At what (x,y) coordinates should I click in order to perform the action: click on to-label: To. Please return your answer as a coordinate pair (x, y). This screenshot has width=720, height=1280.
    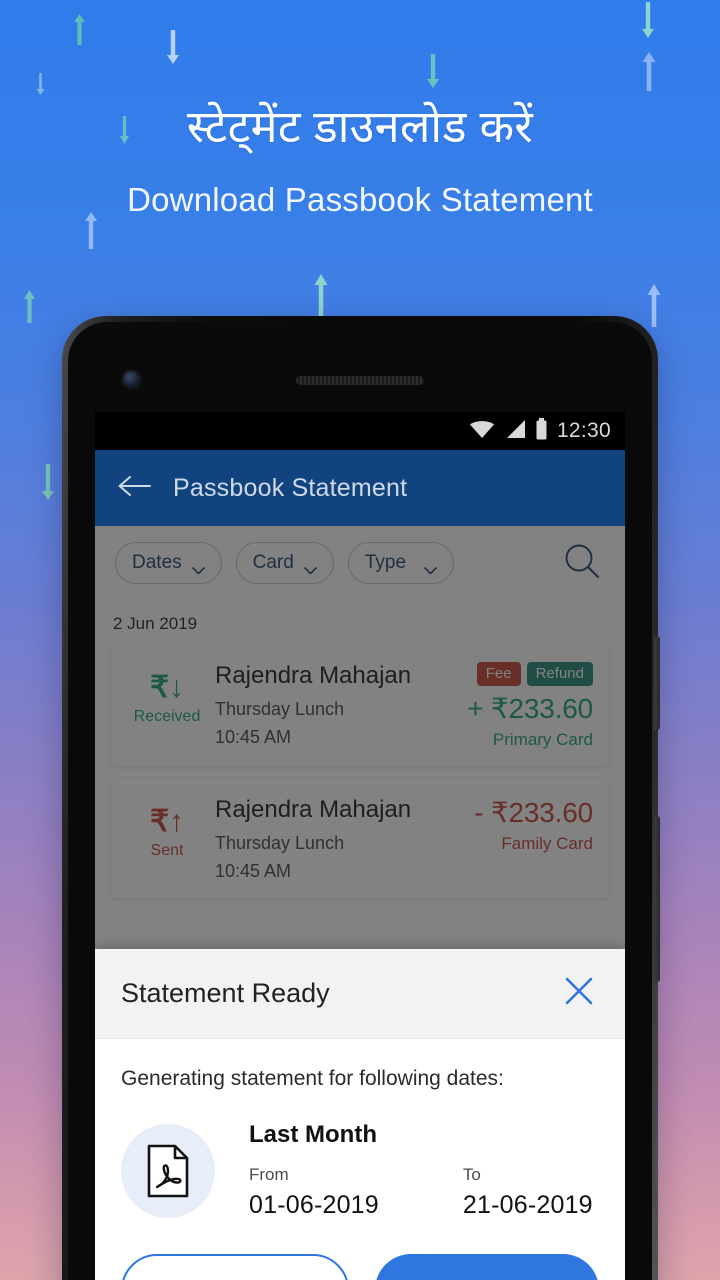
    Looking at the image, I should click on (471, 1174).